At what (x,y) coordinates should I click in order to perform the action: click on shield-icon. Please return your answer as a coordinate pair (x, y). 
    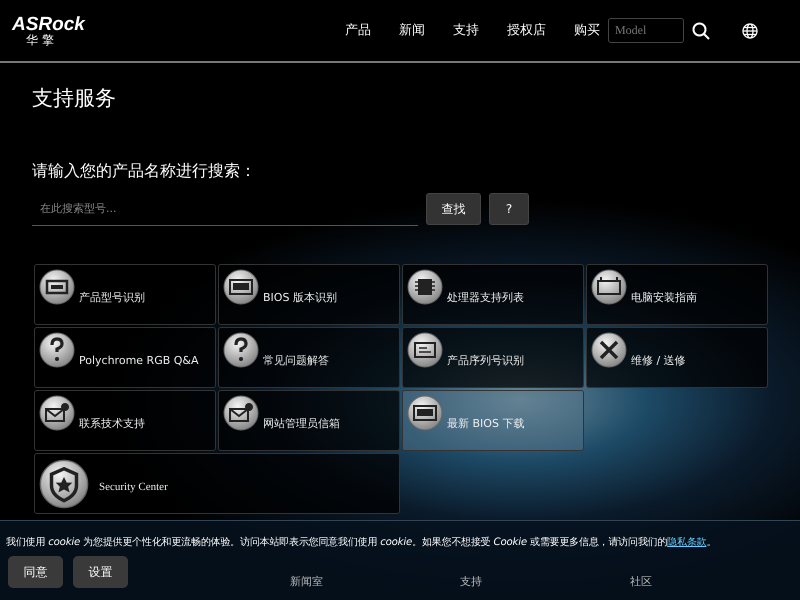
    Looking at the image, I should click on (64, 483).